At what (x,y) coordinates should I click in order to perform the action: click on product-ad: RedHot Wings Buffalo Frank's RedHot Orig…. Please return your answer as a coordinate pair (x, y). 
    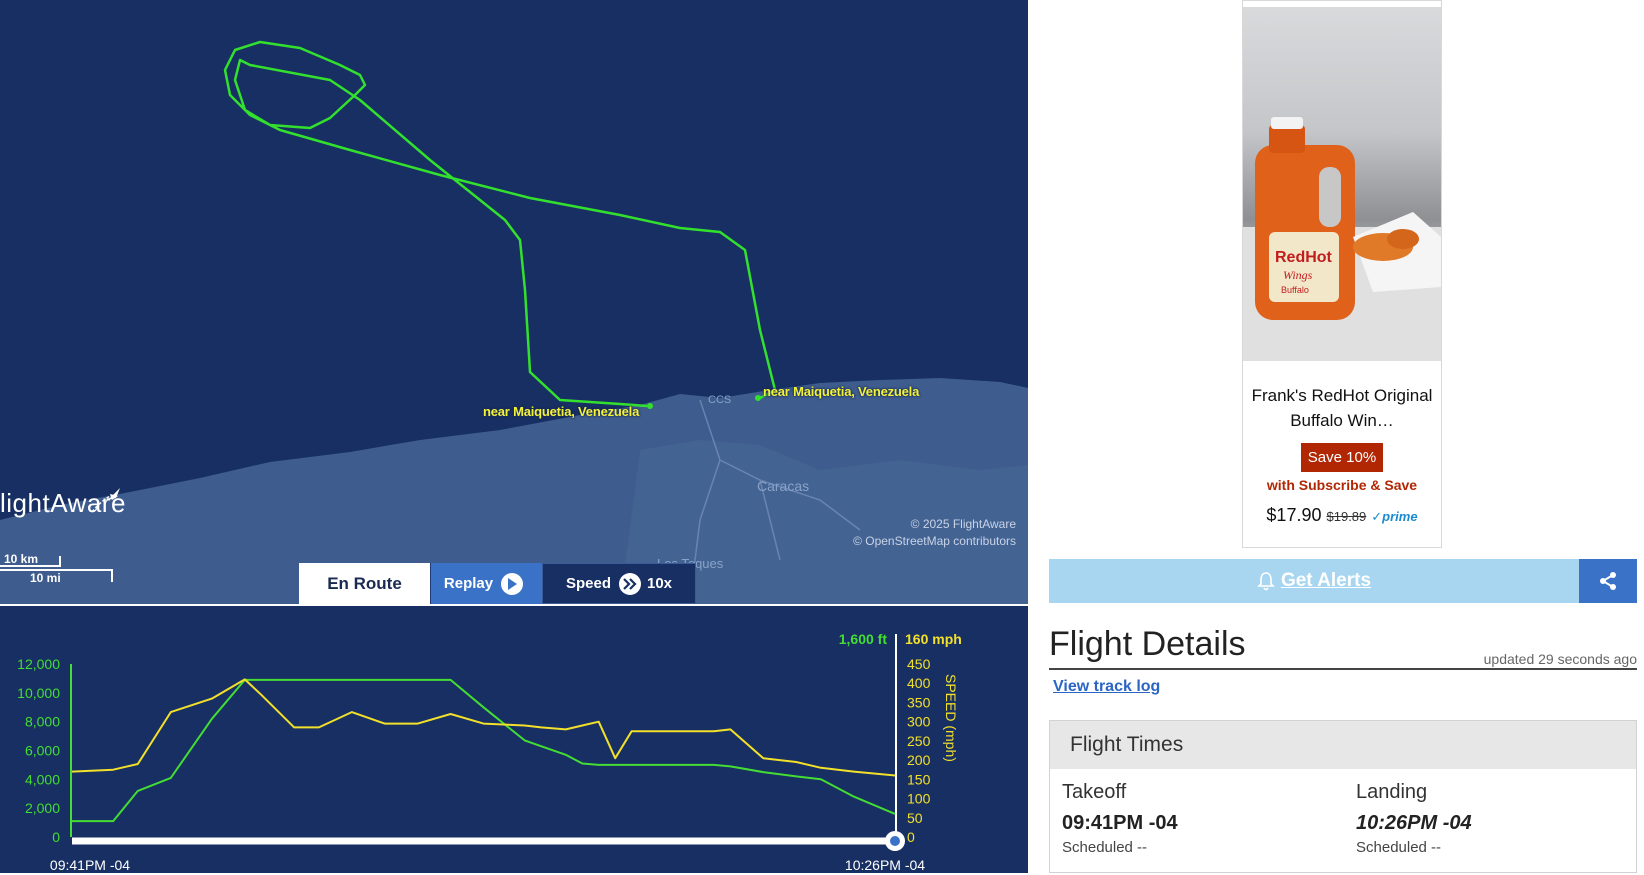
    Looking at the image, I should click on (1342, 274).